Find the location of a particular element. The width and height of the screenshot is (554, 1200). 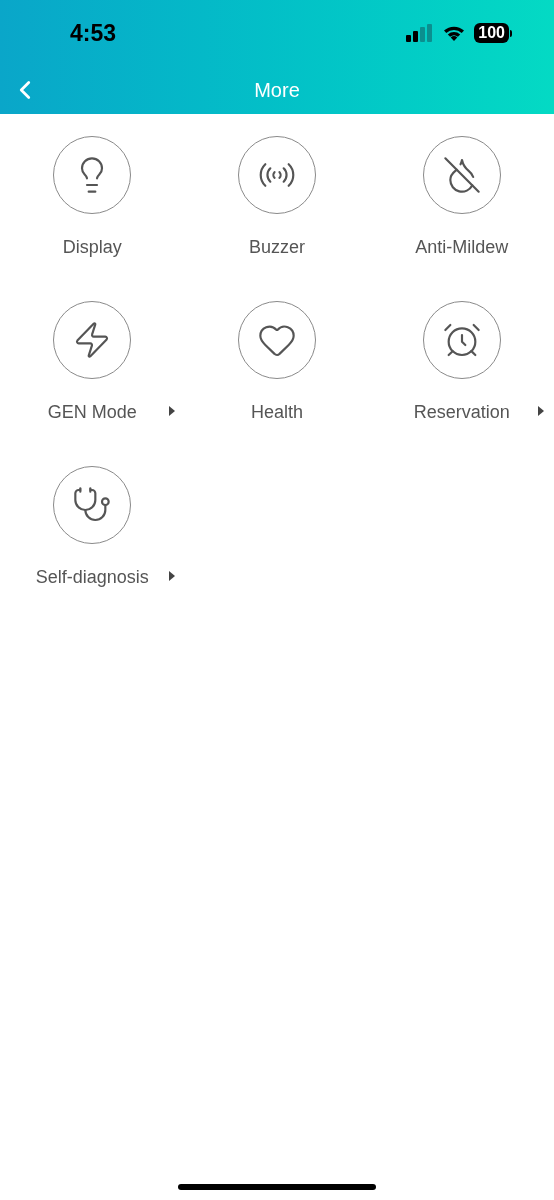

feature-label: Self-diagnosis is located at coordinates (92, 577).